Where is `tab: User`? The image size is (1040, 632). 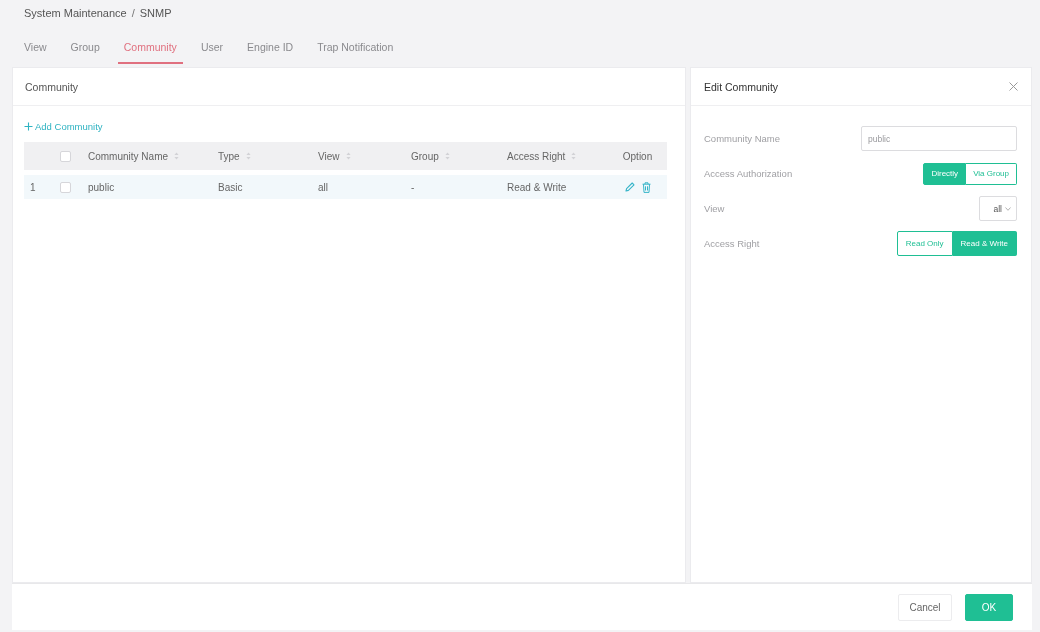 tab: User is located at coordinates (212, 52).